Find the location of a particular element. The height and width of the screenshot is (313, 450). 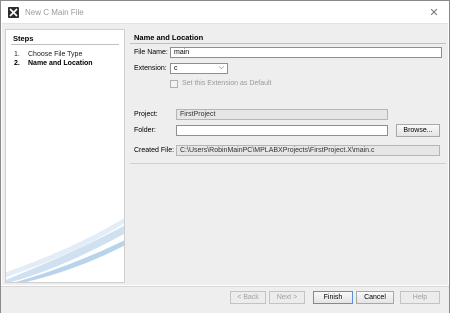

step-label: Choose File Type is located at coordinates (55, 54).